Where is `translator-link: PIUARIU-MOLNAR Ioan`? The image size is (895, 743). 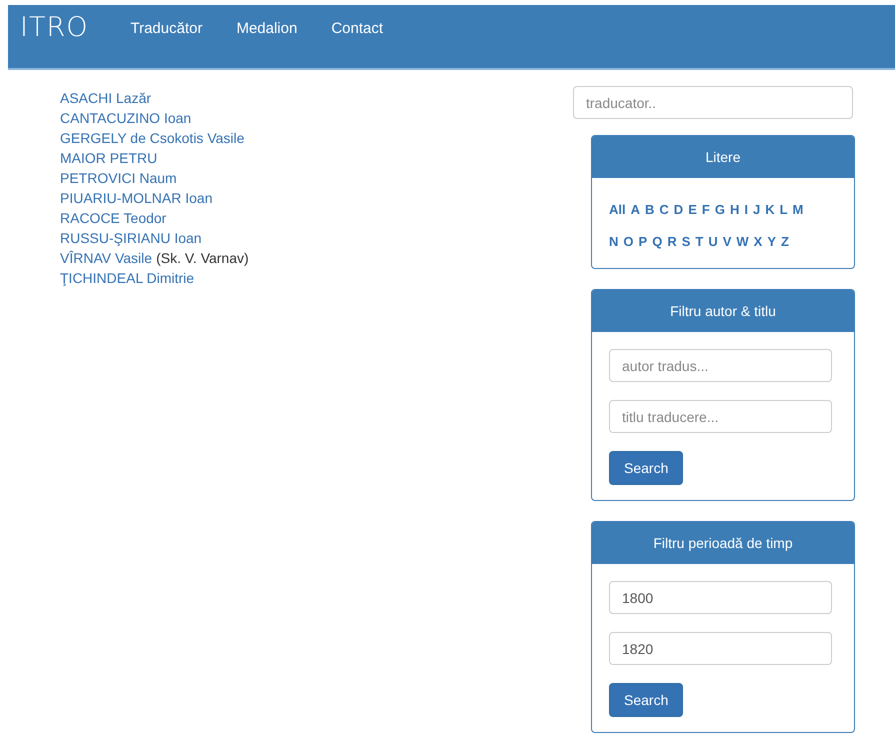 translator-link: PIUARIU-MOLNAR Ioan is located at coordinates (136, 198).